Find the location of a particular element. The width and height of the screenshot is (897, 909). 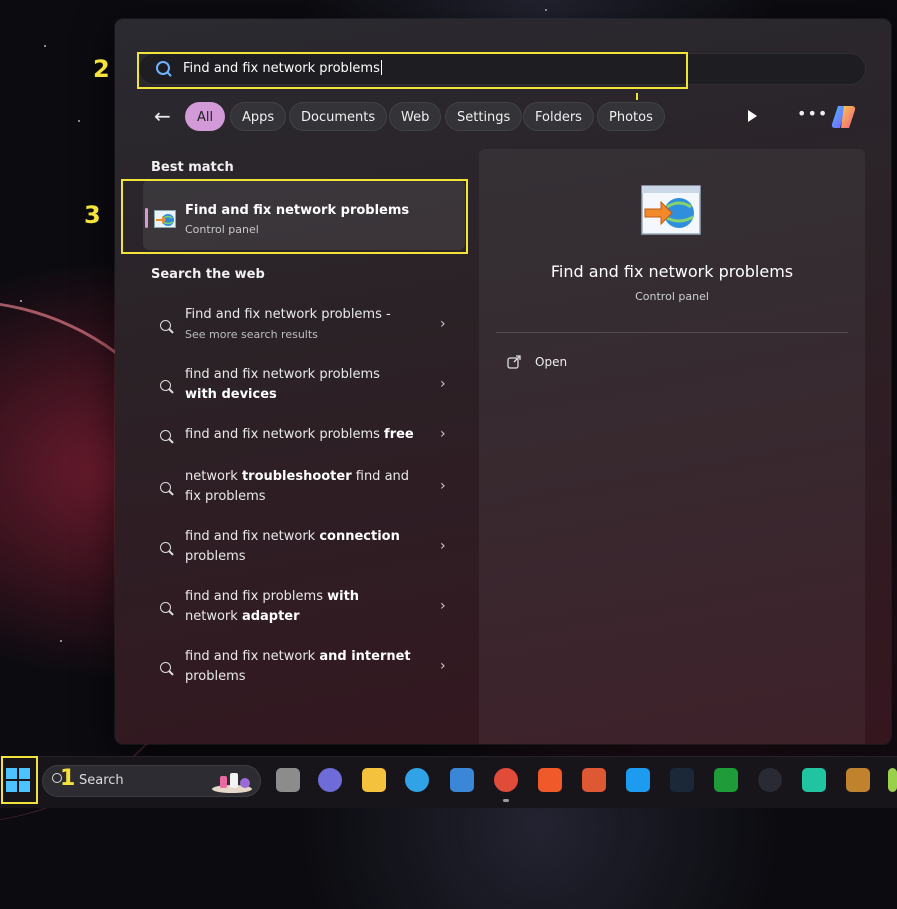

package-icon is located at coordinates (858, 780).